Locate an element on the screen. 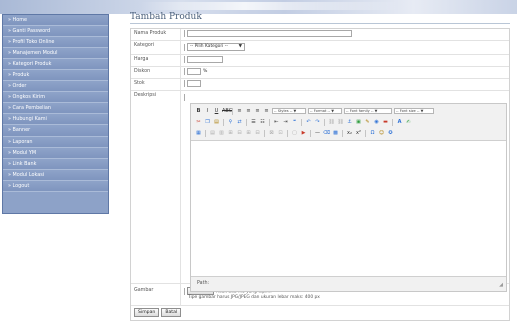  sidebar-item-ongkos-kirim: » Ongkos Kirim is located at coordinates (55, 98).